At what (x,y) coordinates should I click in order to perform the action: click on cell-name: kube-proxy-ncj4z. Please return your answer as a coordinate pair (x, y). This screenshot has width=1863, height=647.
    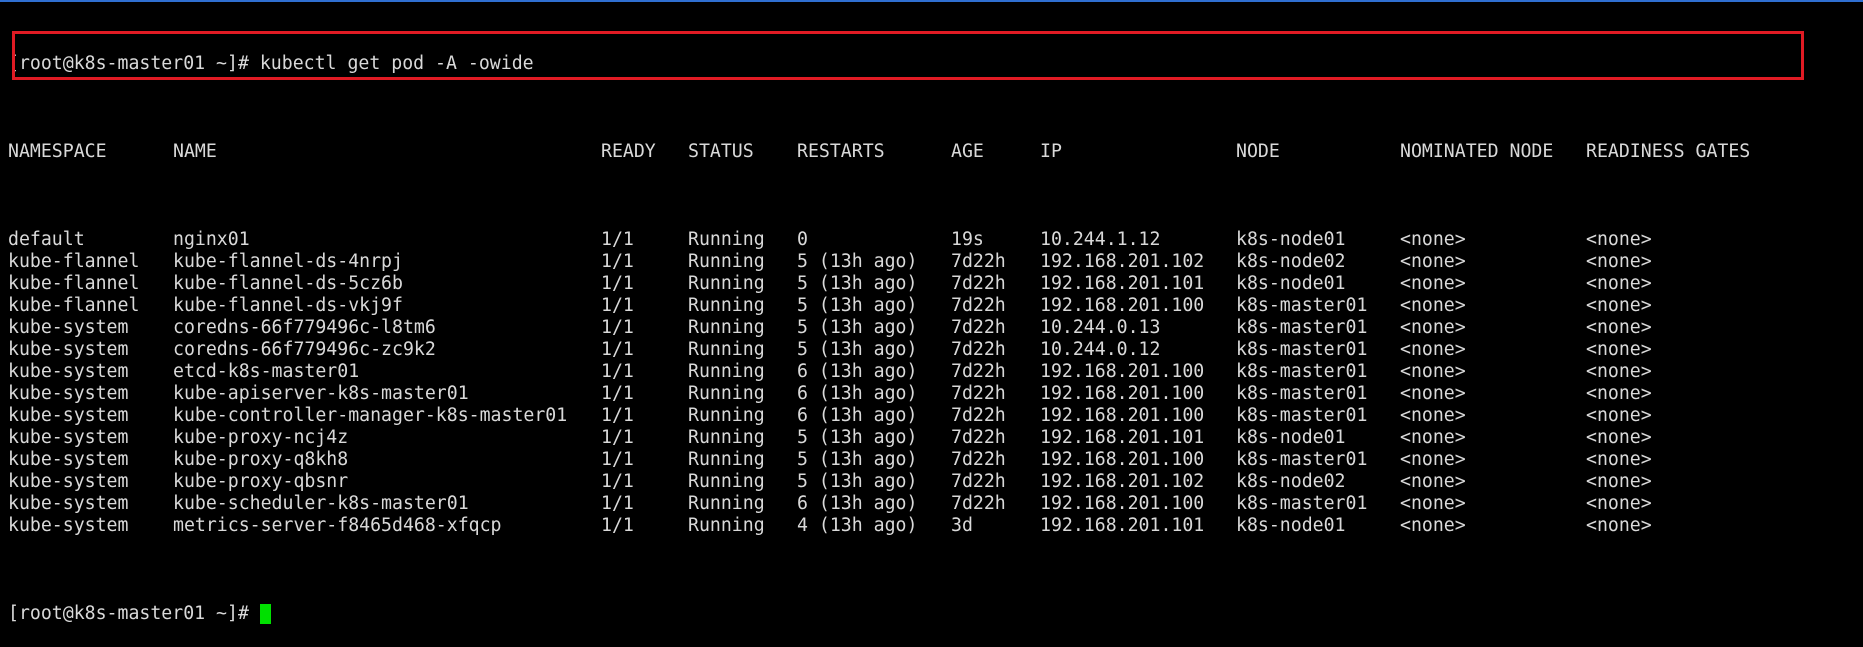
    Looking at the image, I should click on (261, 437).